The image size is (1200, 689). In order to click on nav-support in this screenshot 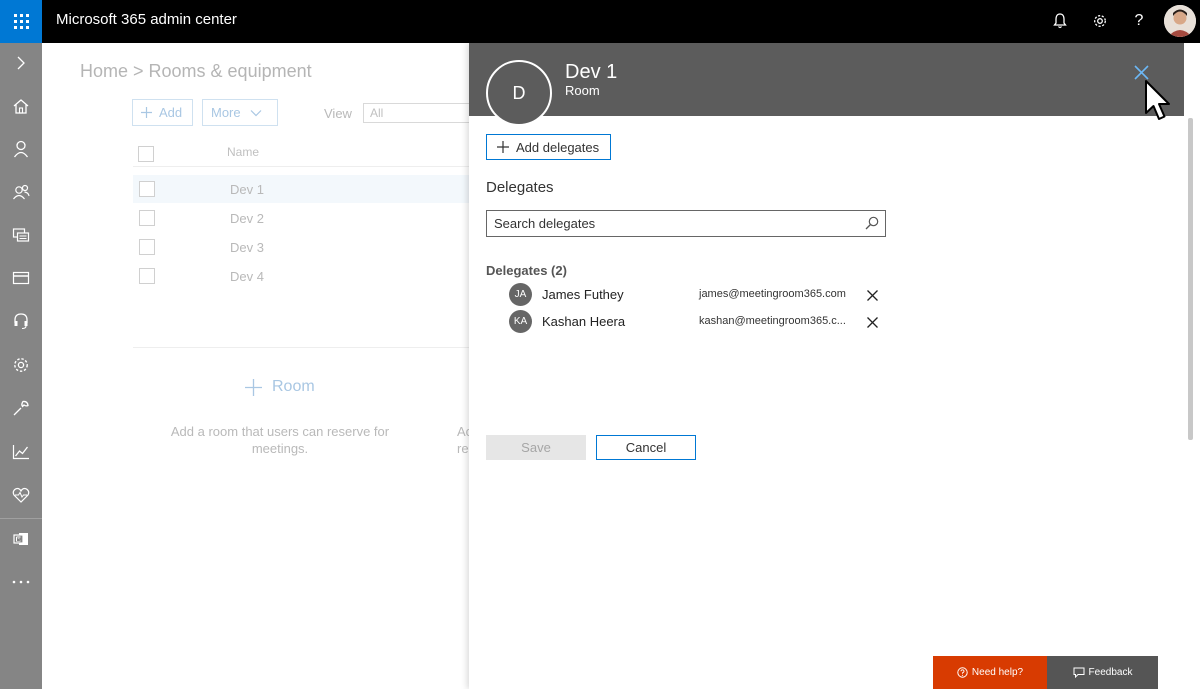, I will do `click(21, 321)`.